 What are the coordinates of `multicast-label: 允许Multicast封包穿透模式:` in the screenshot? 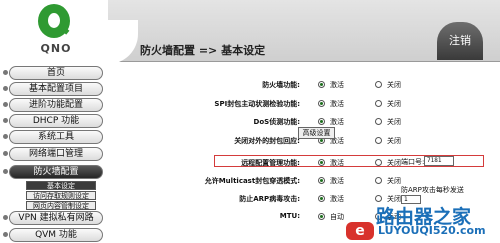 It's located at (252, 181).